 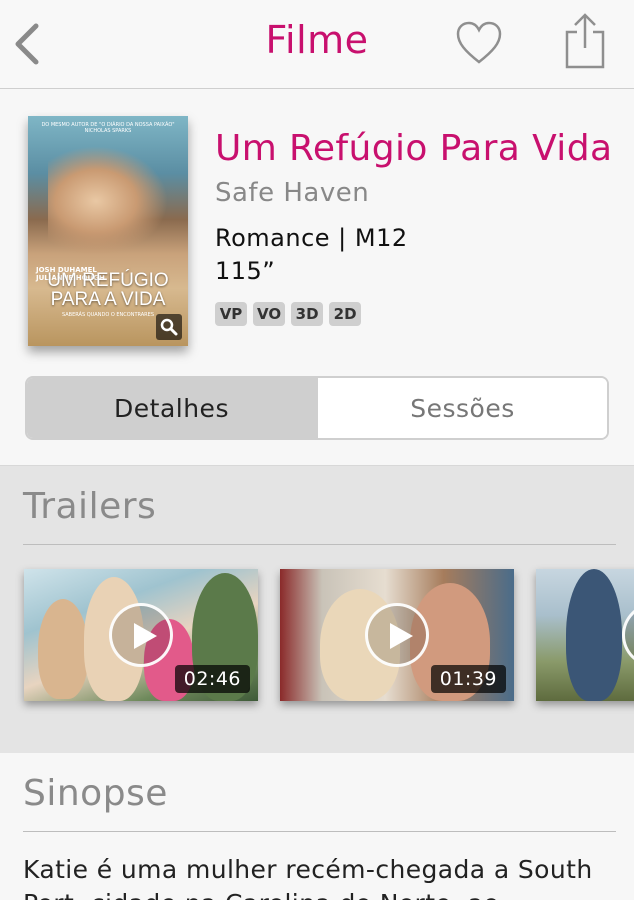 I want to click on share-icon, so click(x=585, y=41).